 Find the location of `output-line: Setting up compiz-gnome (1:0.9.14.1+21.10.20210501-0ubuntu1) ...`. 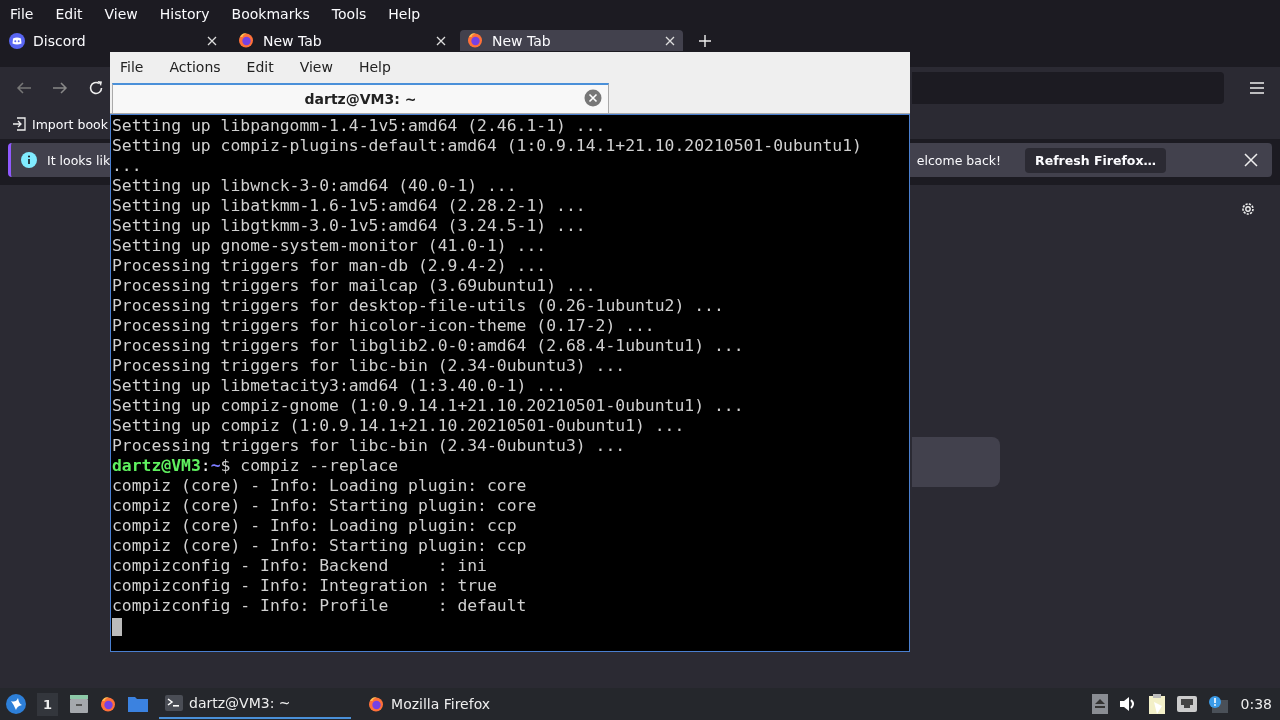

output-line: Setting up compiz-gnome (1:0.9.14.1+21.10.20210501-0ubuntu1) ... is located at coordinates (428, 406).